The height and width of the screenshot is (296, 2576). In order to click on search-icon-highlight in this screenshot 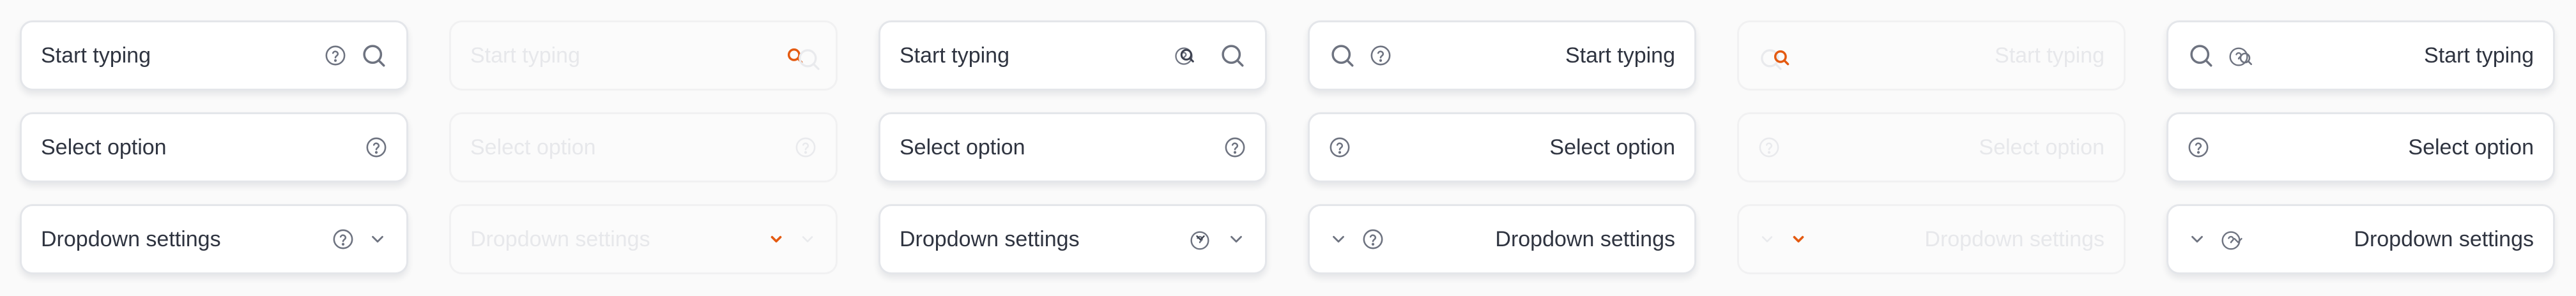, I will do `click(1781, 57)`.